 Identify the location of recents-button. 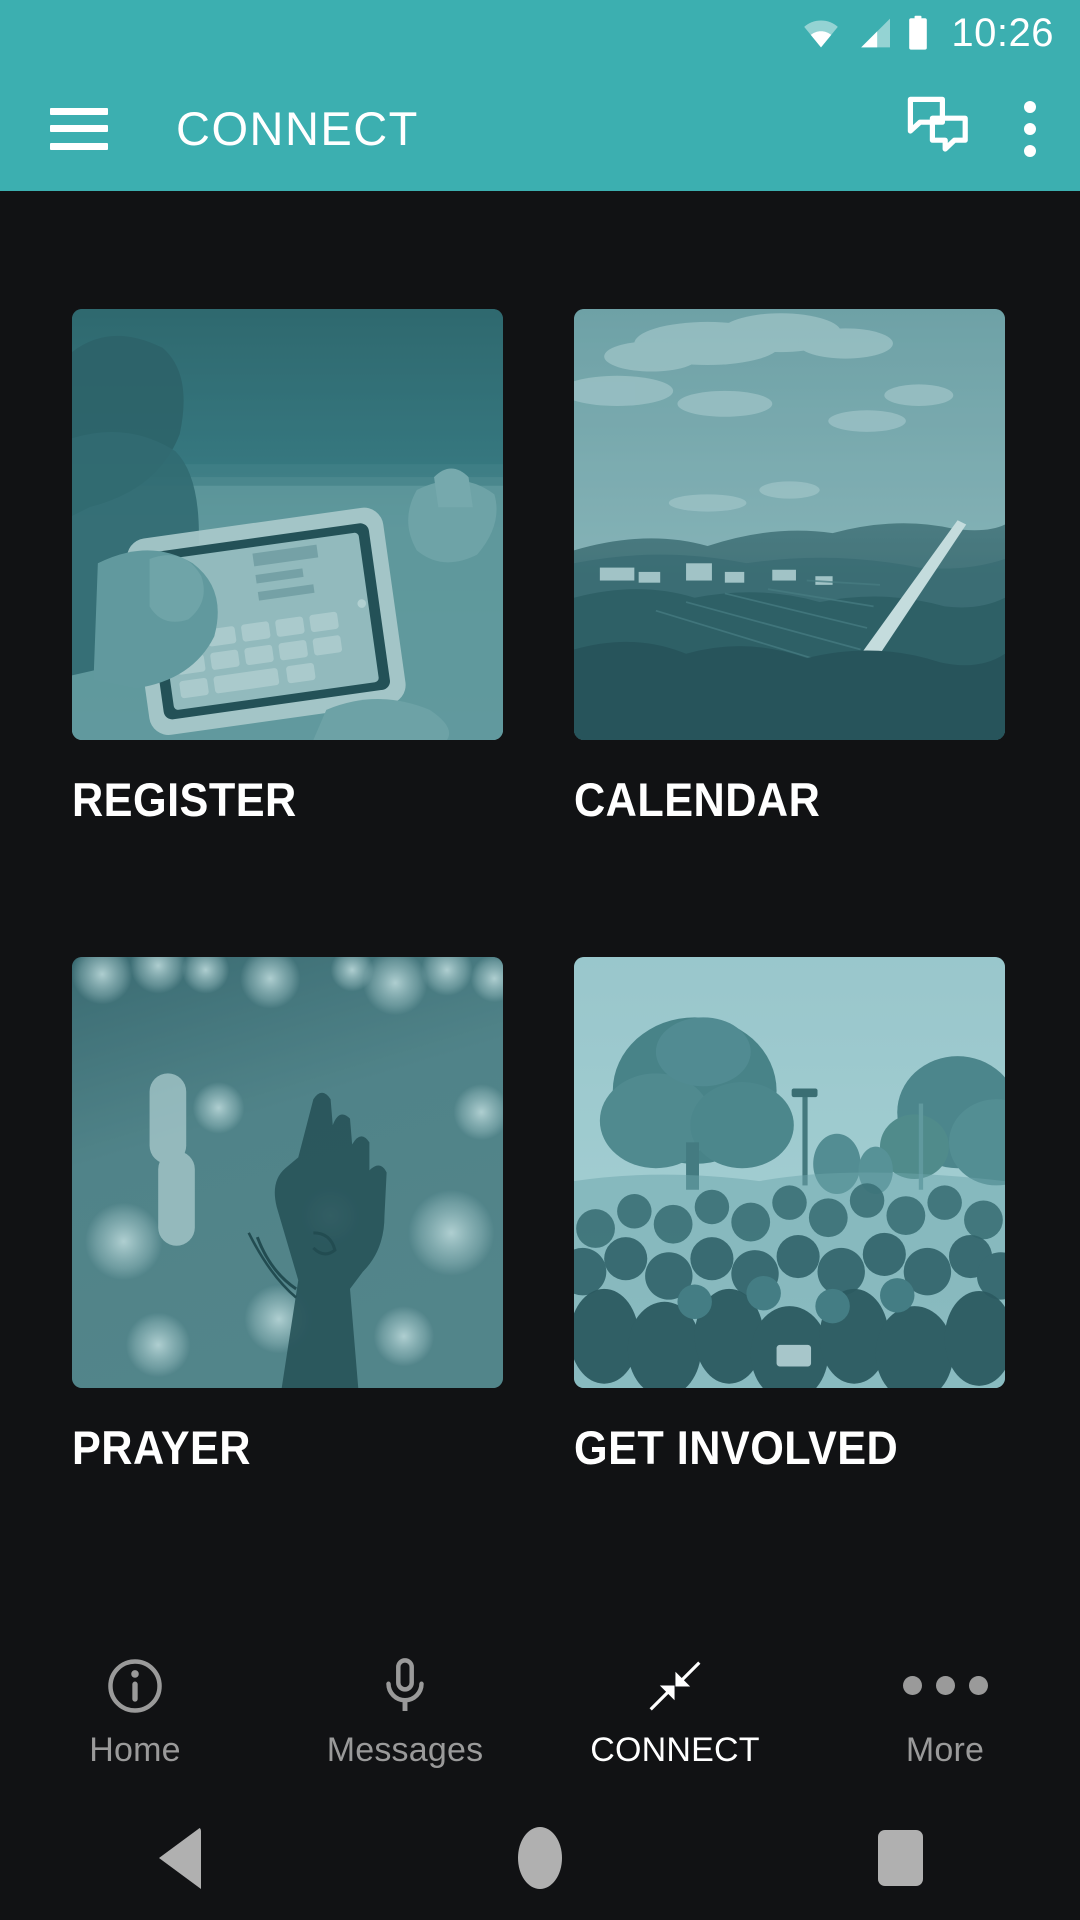
(900, 1857).